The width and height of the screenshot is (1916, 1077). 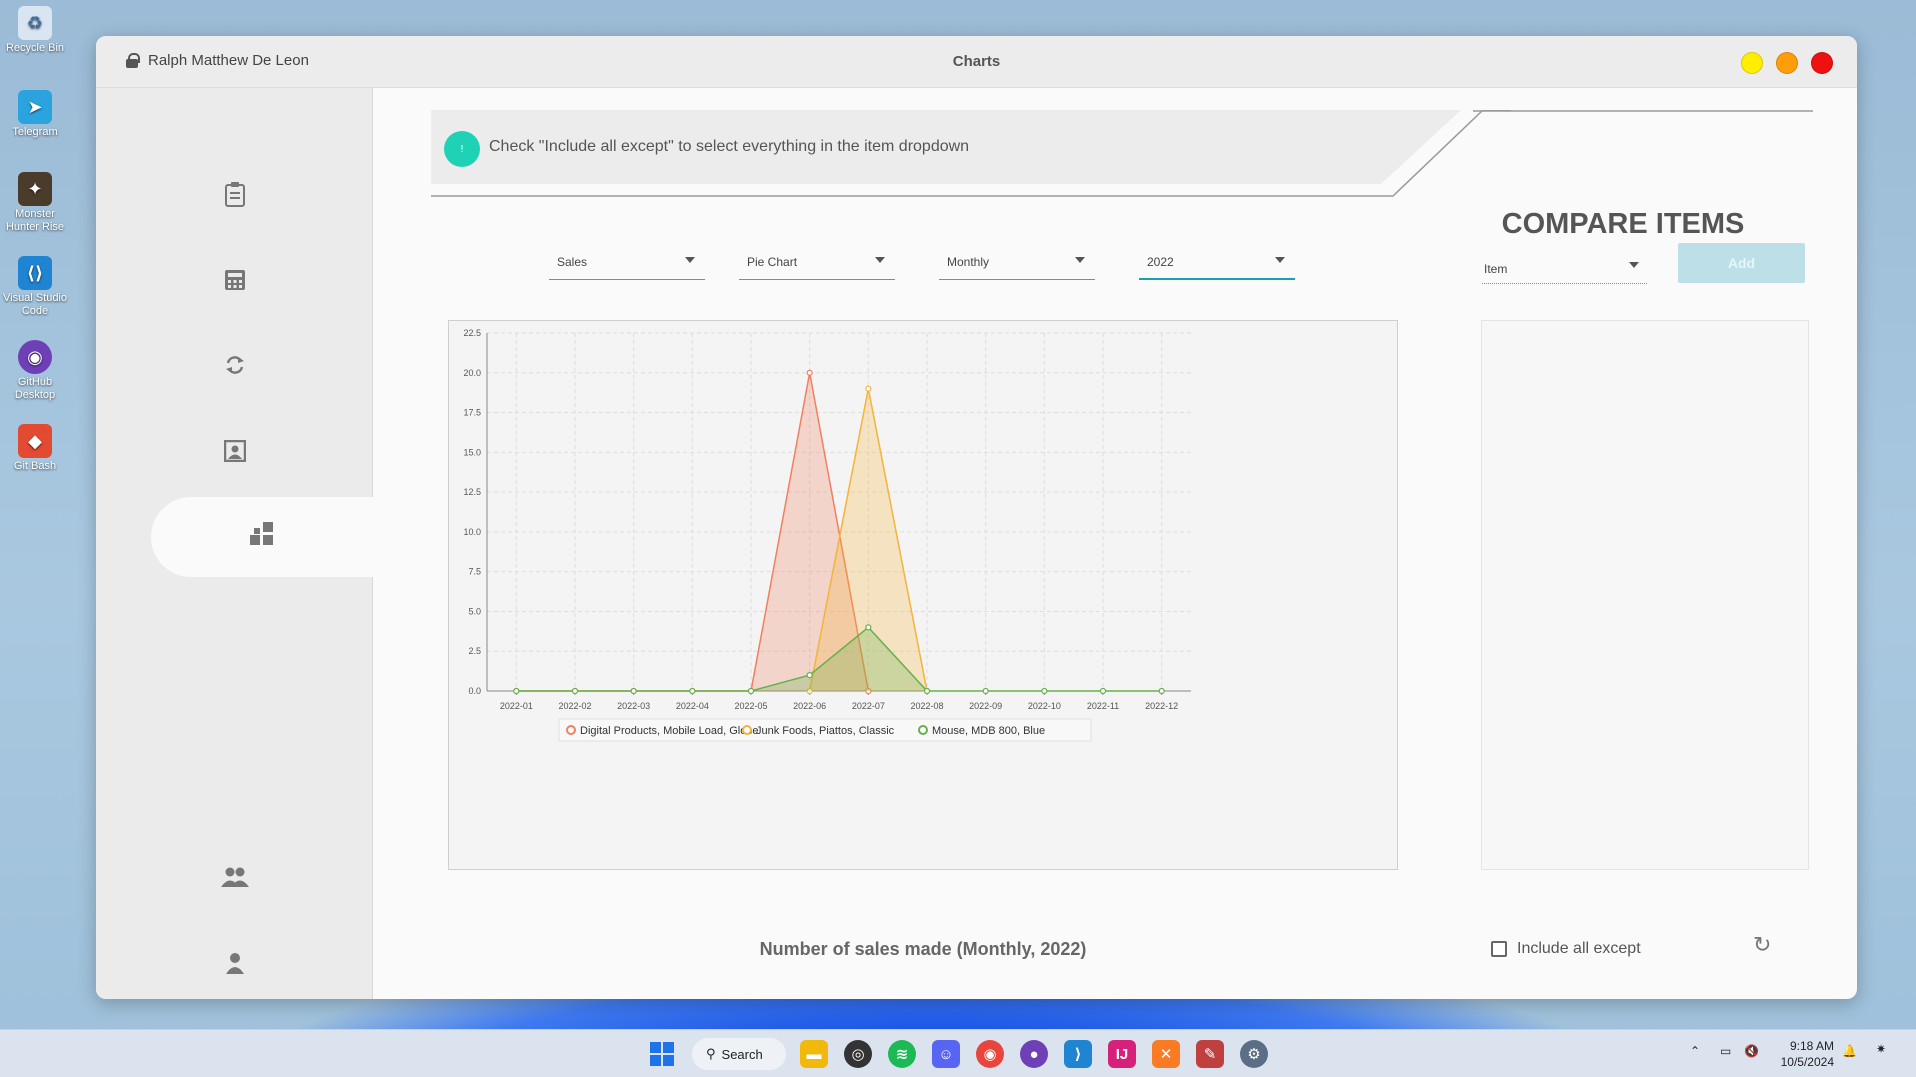 I want to click on minimize-button, so click(x=1752, y=63).